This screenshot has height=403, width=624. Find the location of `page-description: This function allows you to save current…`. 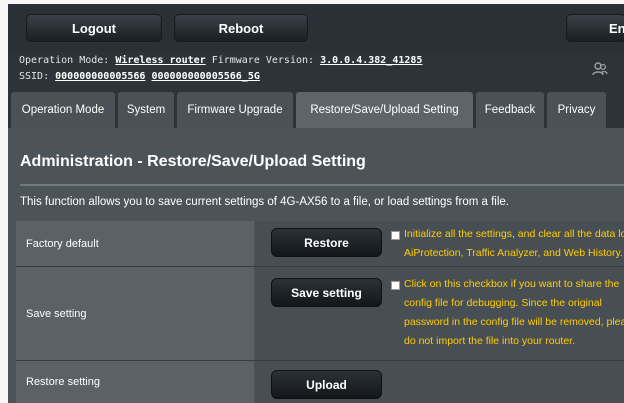

page-description: This function allows you to save current… is located at coordinates (264, 202).